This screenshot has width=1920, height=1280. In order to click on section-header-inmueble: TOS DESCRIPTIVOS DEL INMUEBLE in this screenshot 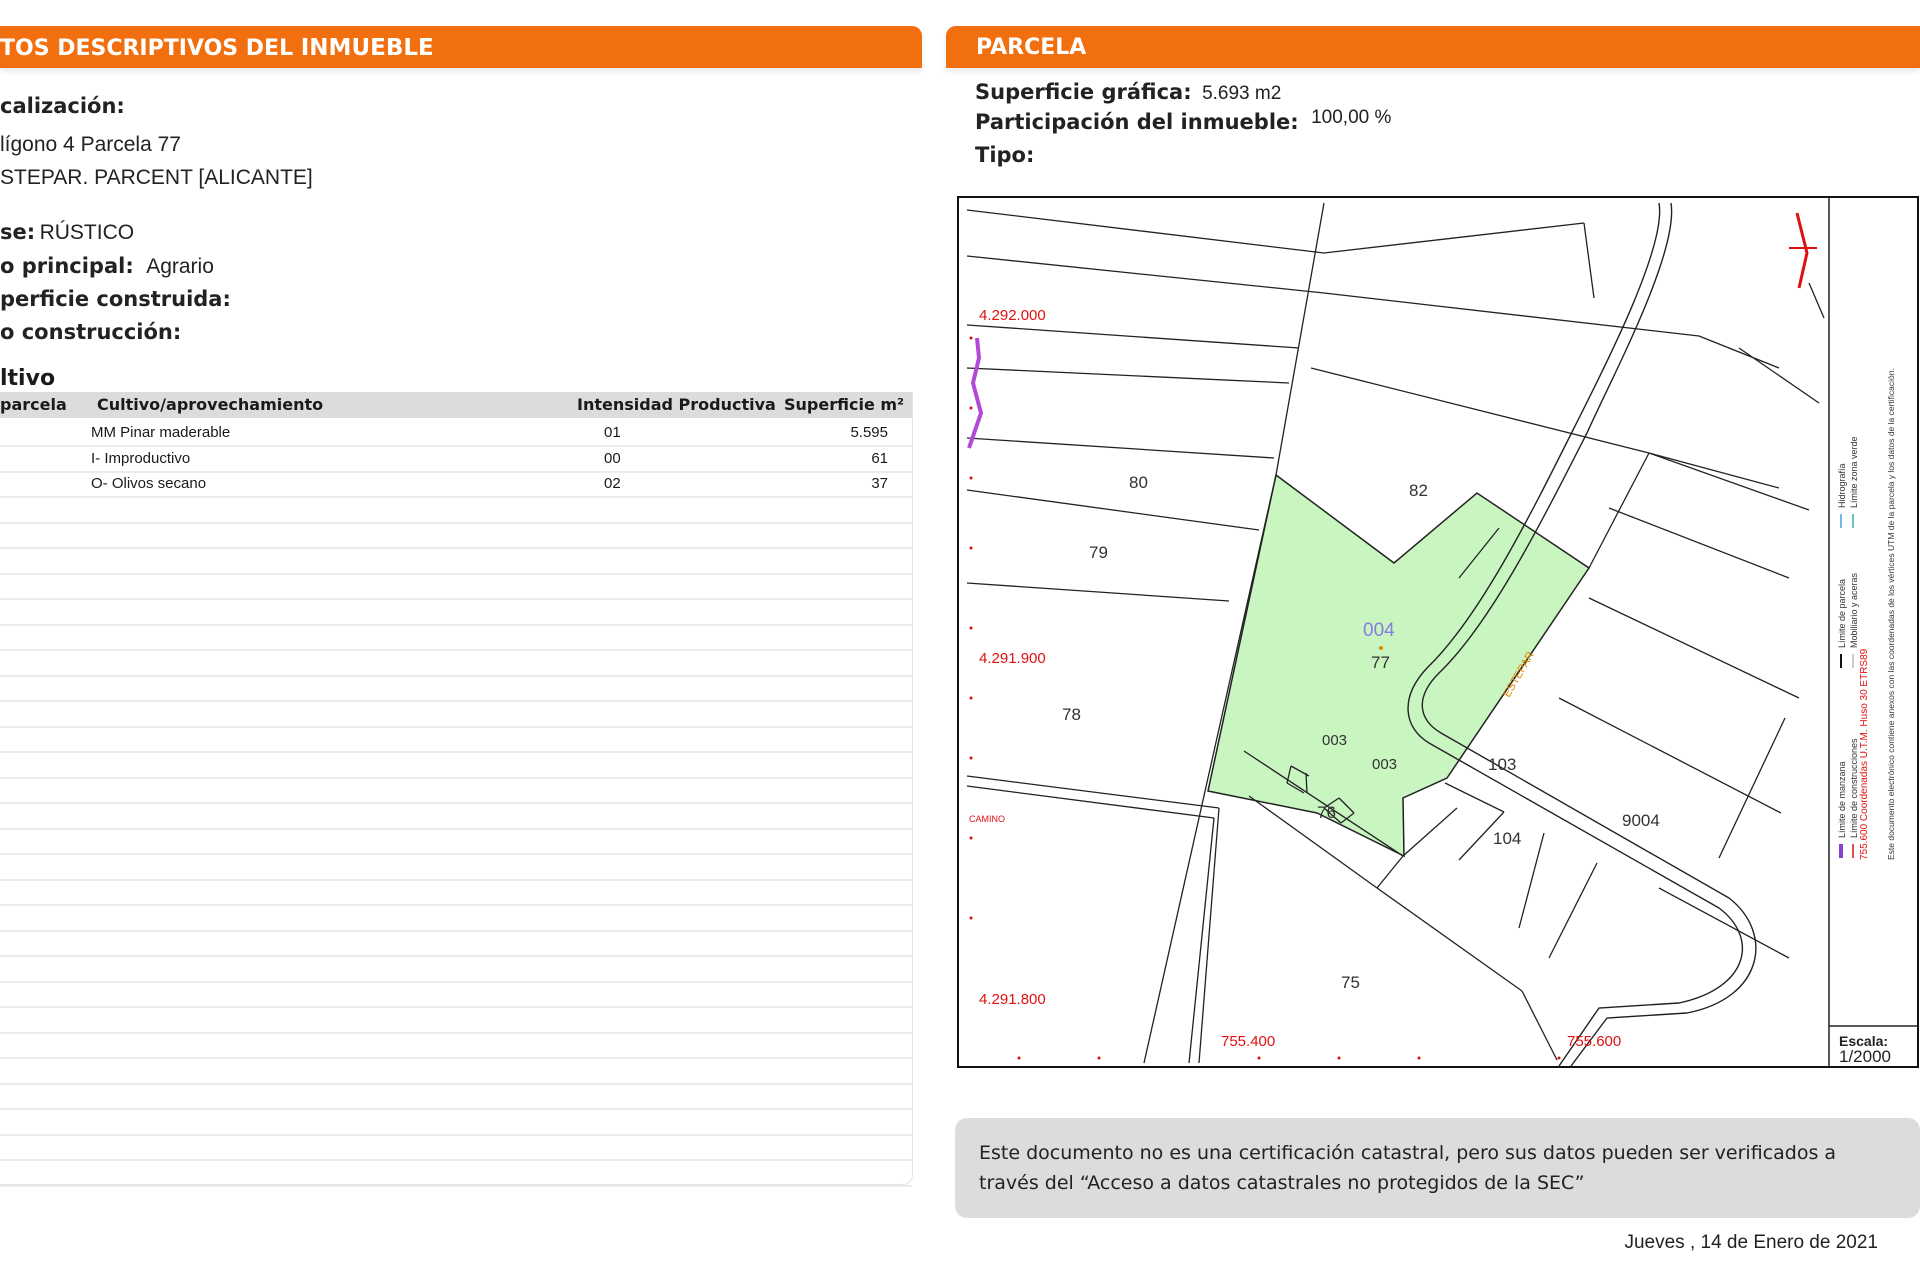, I will do `click(461, 47)`.